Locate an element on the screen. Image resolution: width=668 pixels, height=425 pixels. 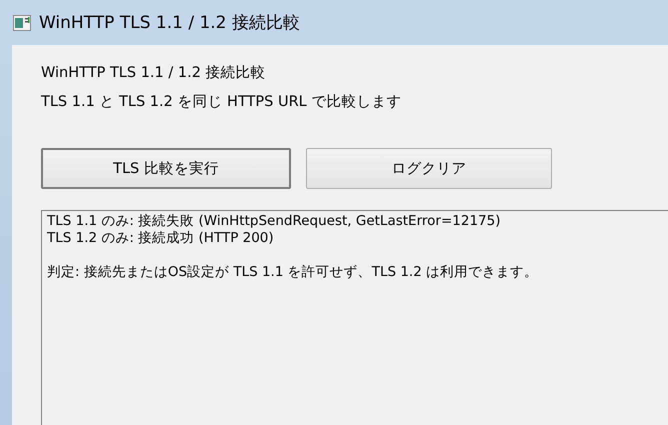
app-icon is located at coordinates (22, 22).